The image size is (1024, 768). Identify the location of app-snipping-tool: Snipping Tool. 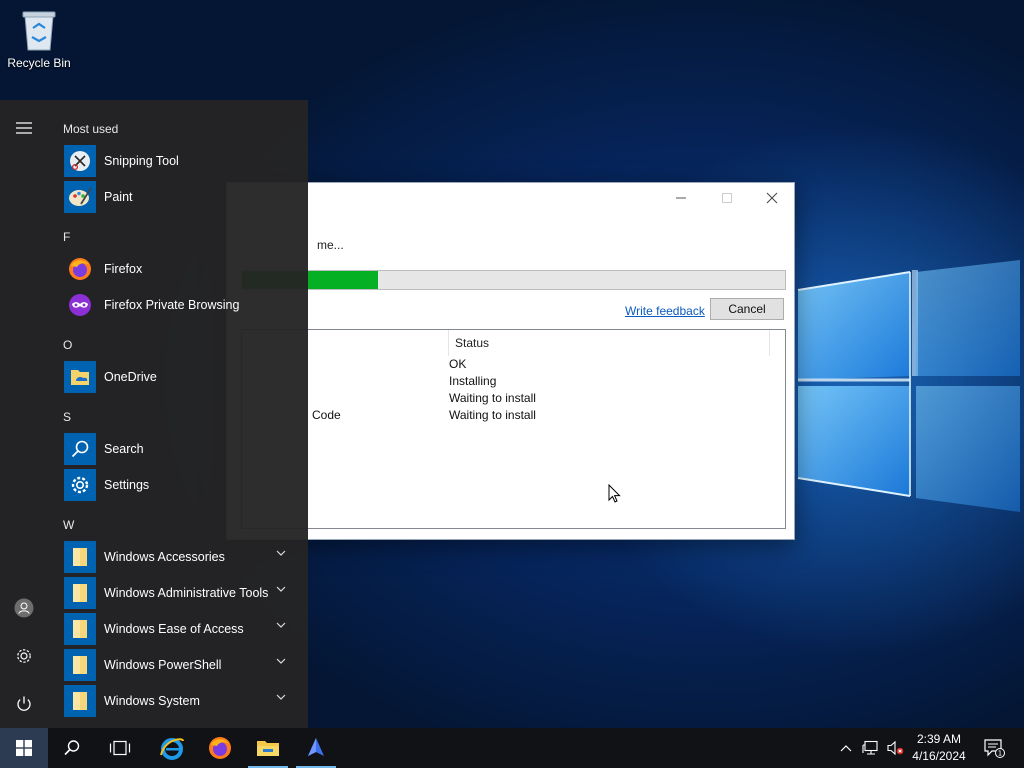
(182, 161).